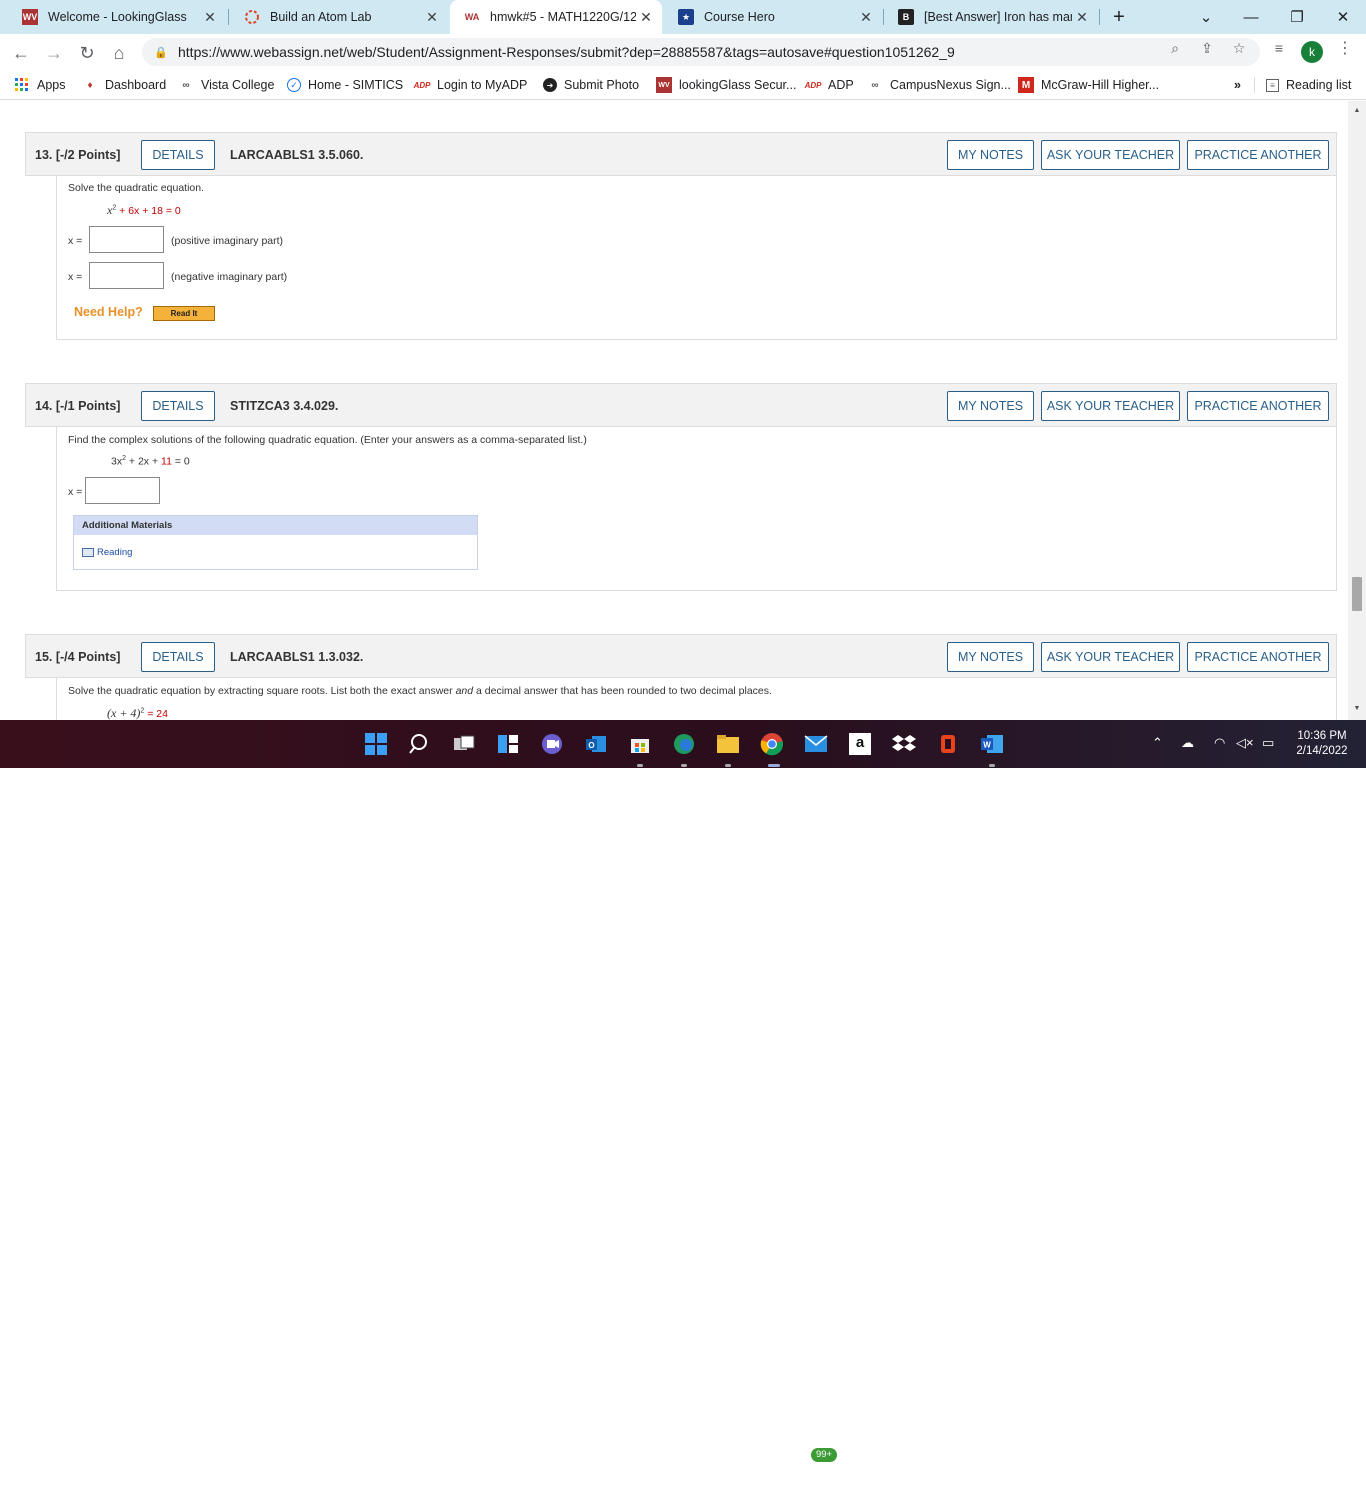  What do you see at coordinates (991, 17) in the screenshot?
I see `tab-best-answer: B [Best Answer] Iron has many ✕` at bounding box center [991, 17].